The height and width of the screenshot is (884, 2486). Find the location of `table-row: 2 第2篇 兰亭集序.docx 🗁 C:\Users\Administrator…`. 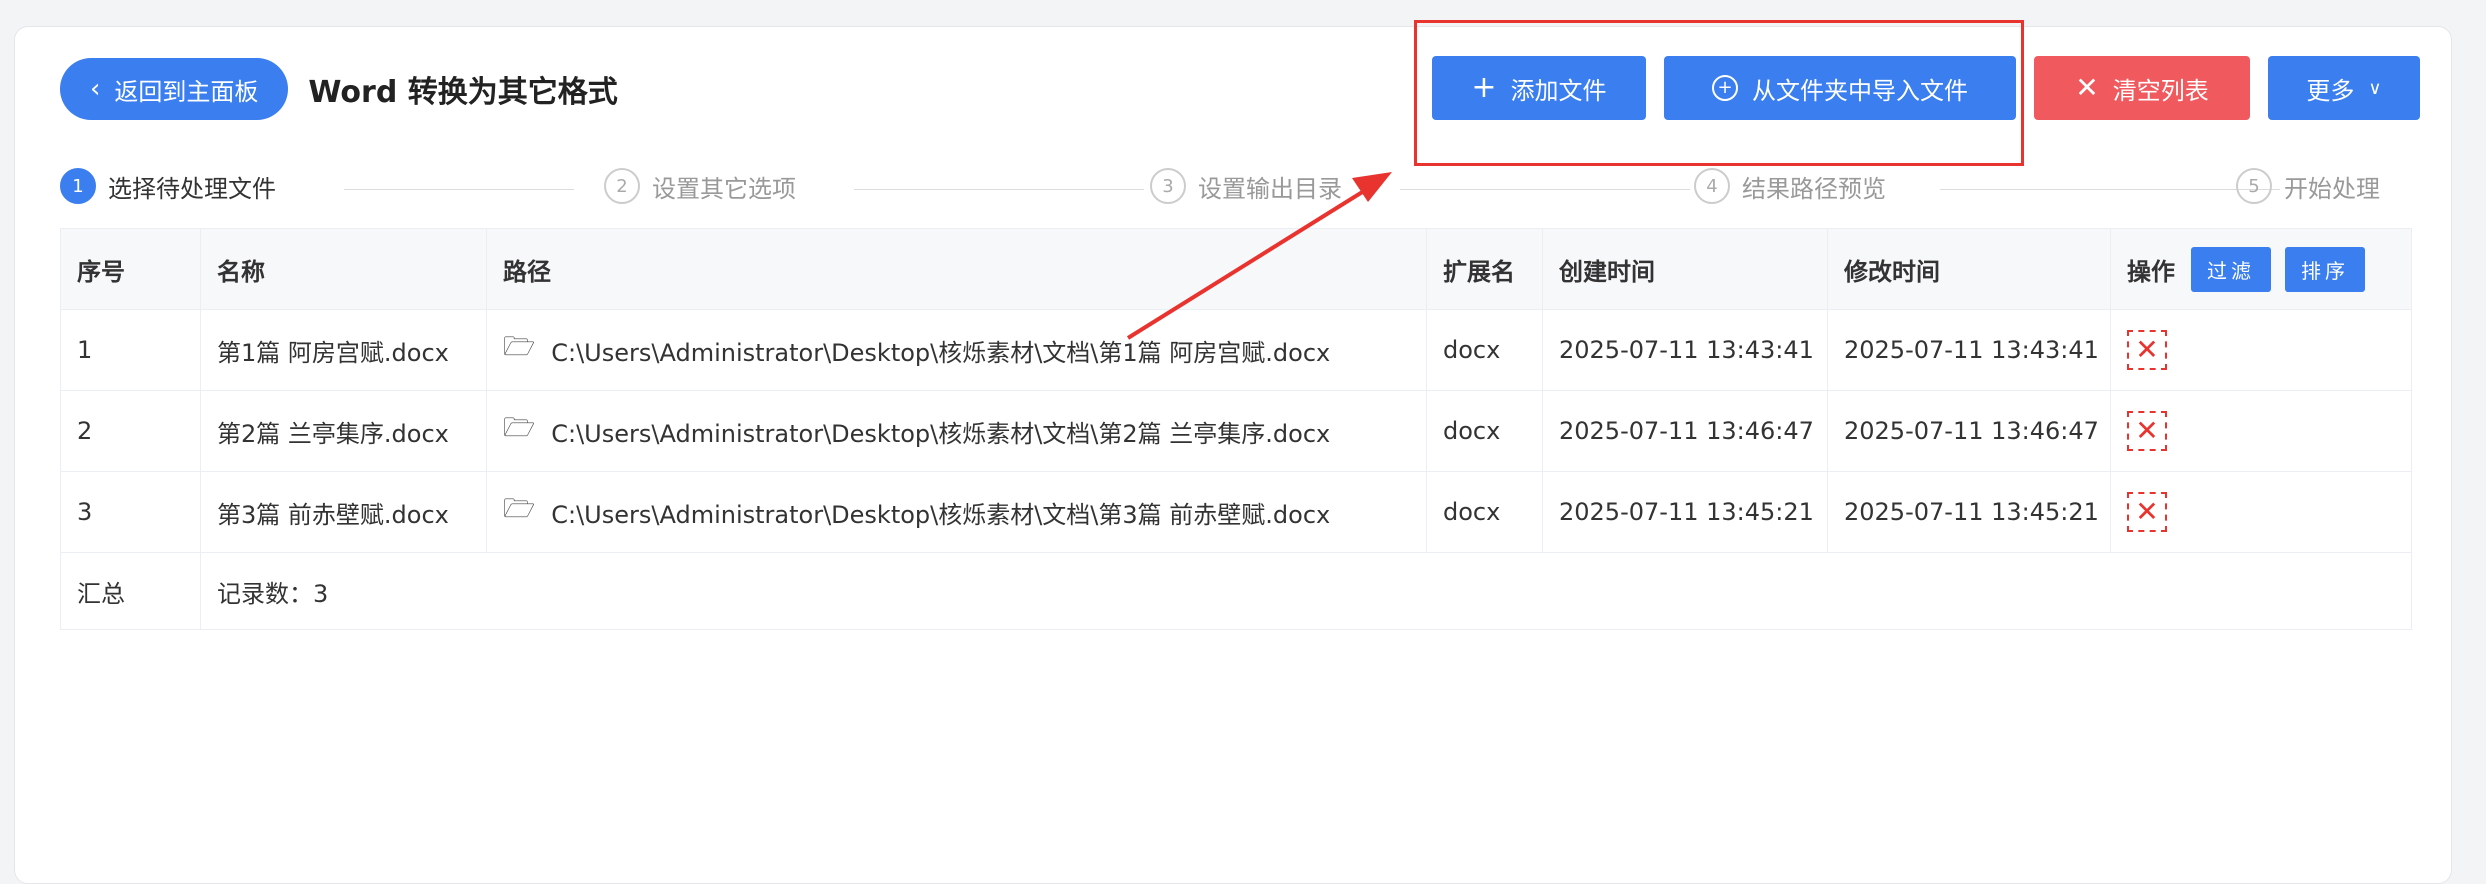

table-row: 2 第2篇 兰亭集序.docx 🗁 C:\Users\Administrator… is located at coordinates (1236, 431).